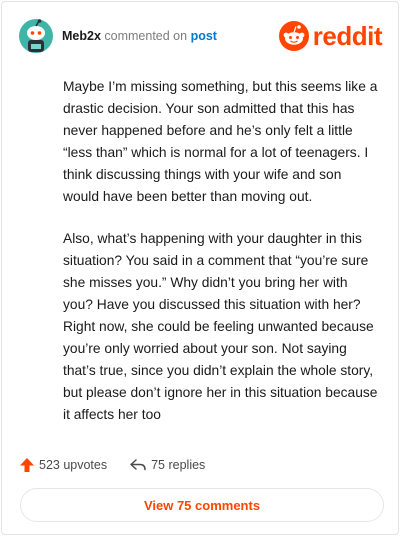 Image resolution: width=400 pixels, height=536 pixels. What do you see at coordinates (73, 465) in the screenshot?
I see `upvote-count: 523 upvotes` at bounding box center [73, 465].